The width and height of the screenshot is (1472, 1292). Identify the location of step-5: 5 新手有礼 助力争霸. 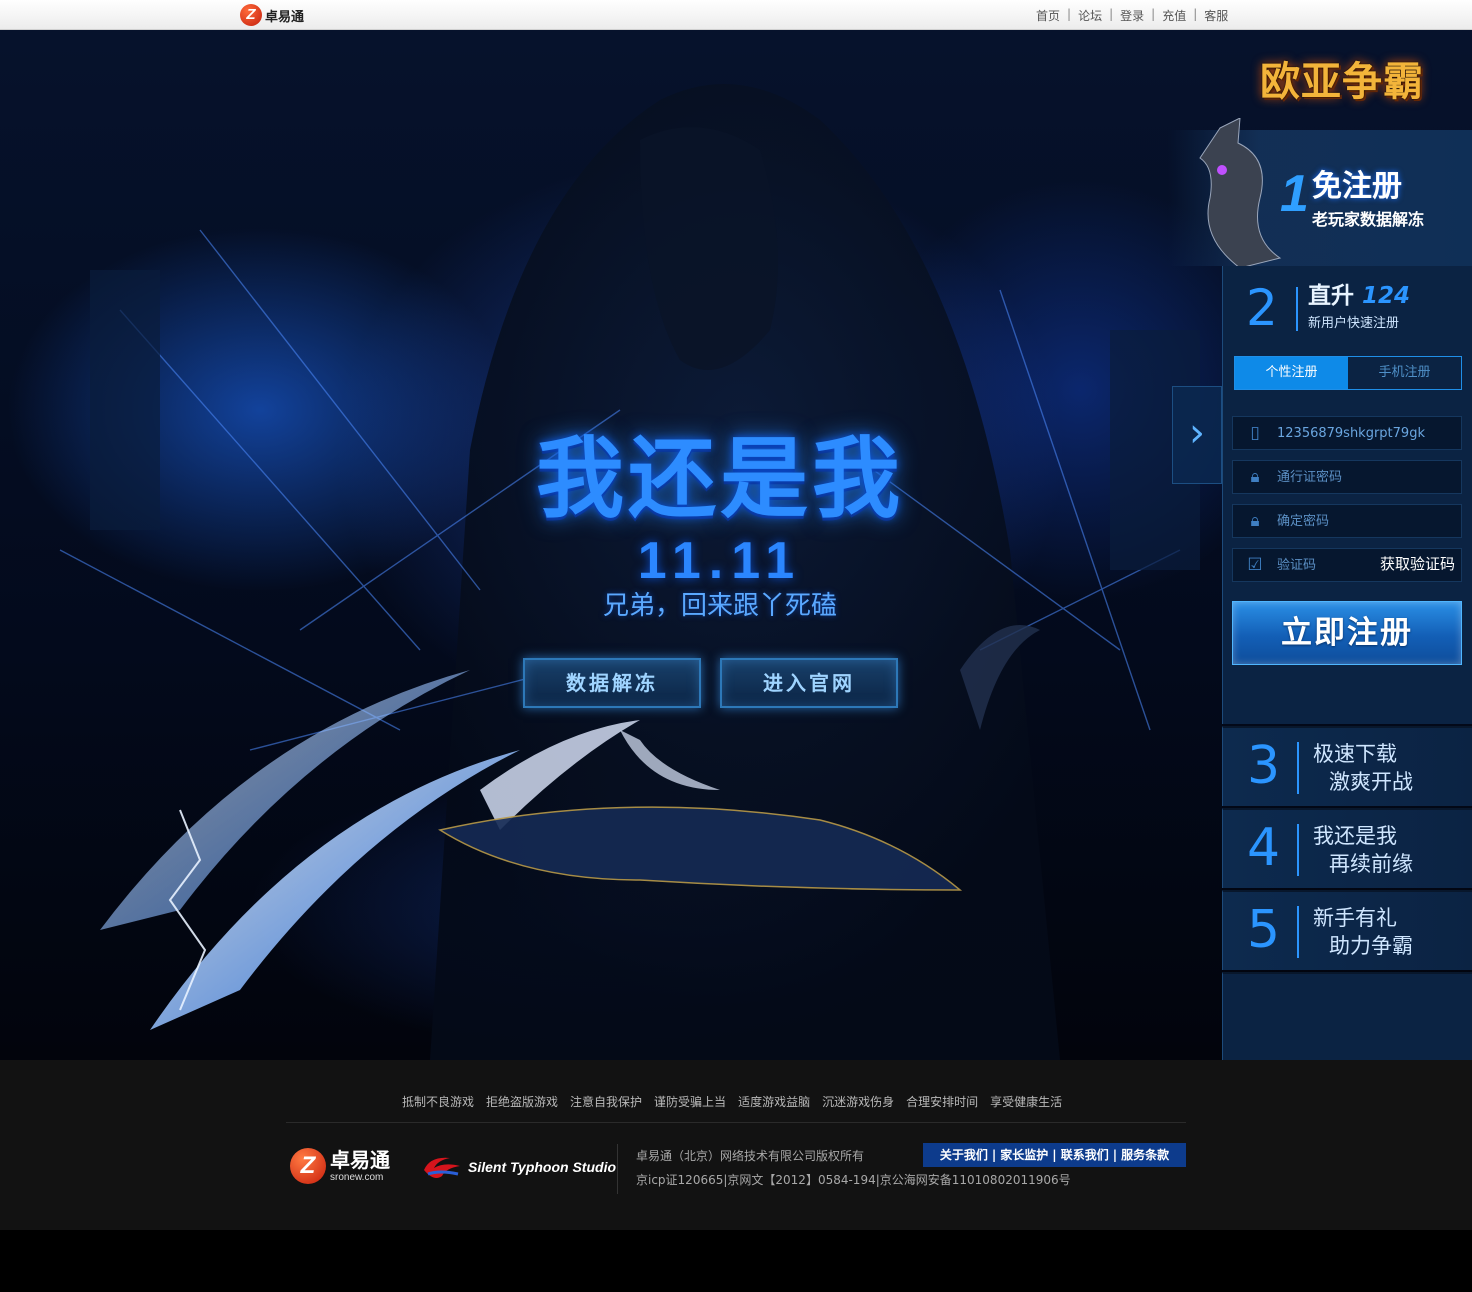
(1347, 930).